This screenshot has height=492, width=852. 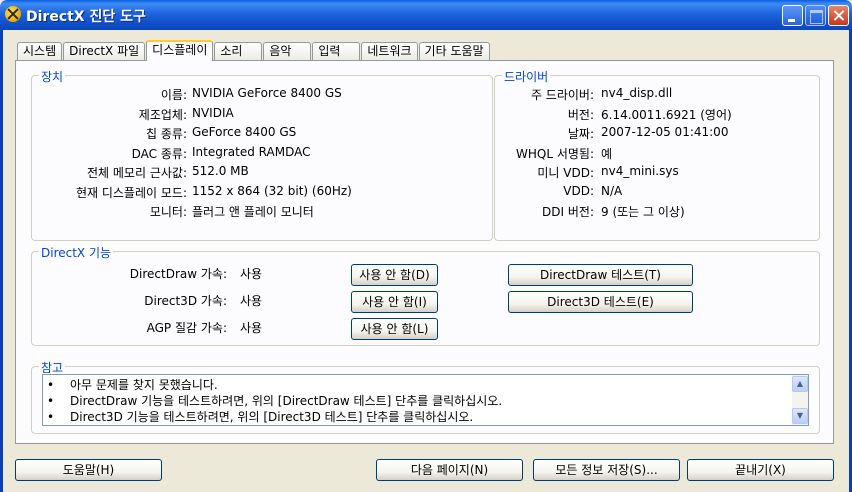 I want to click on scroll-down-icon: ▼, so click(x=800, y=416).